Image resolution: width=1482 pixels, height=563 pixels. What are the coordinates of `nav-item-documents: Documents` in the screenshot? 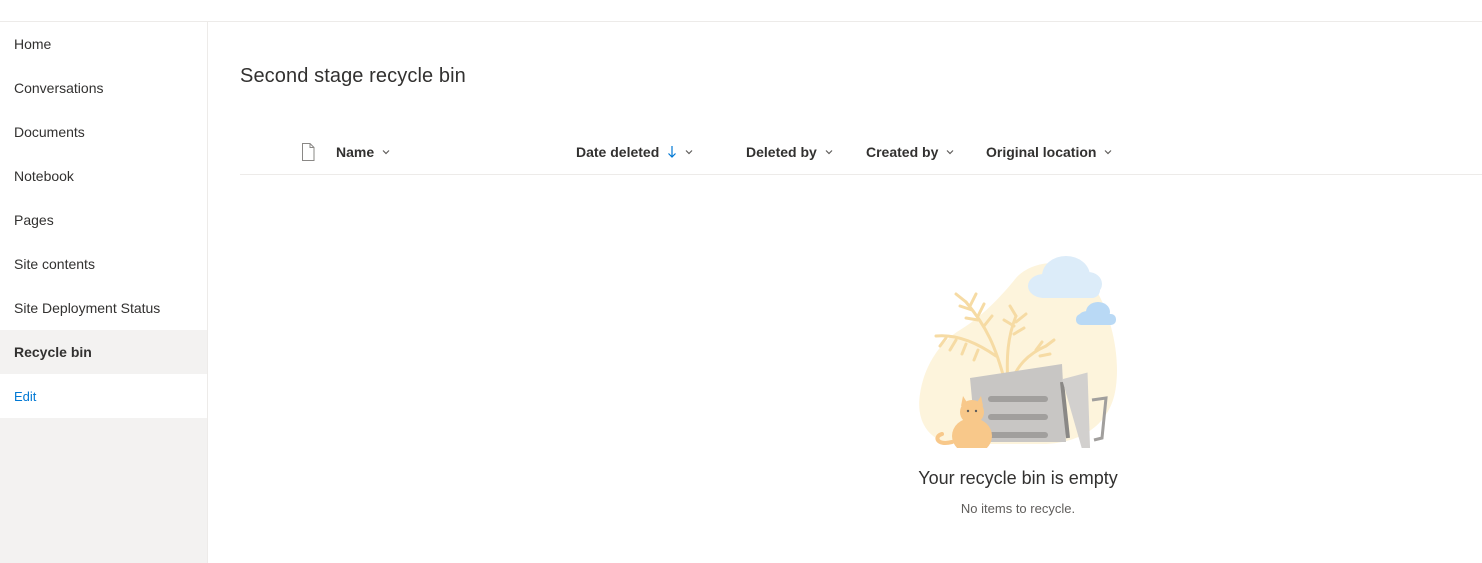 It's located at (103, 132).